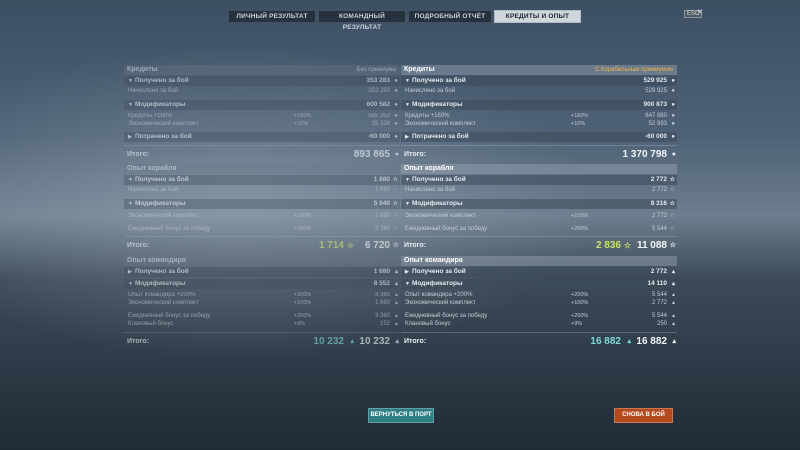 The height and width of the screenshot is (450, 800). What do you see at coordinates (659, 303) in the screenshot?
I see `row-value: 2 772` at bounding box center [659, 303].